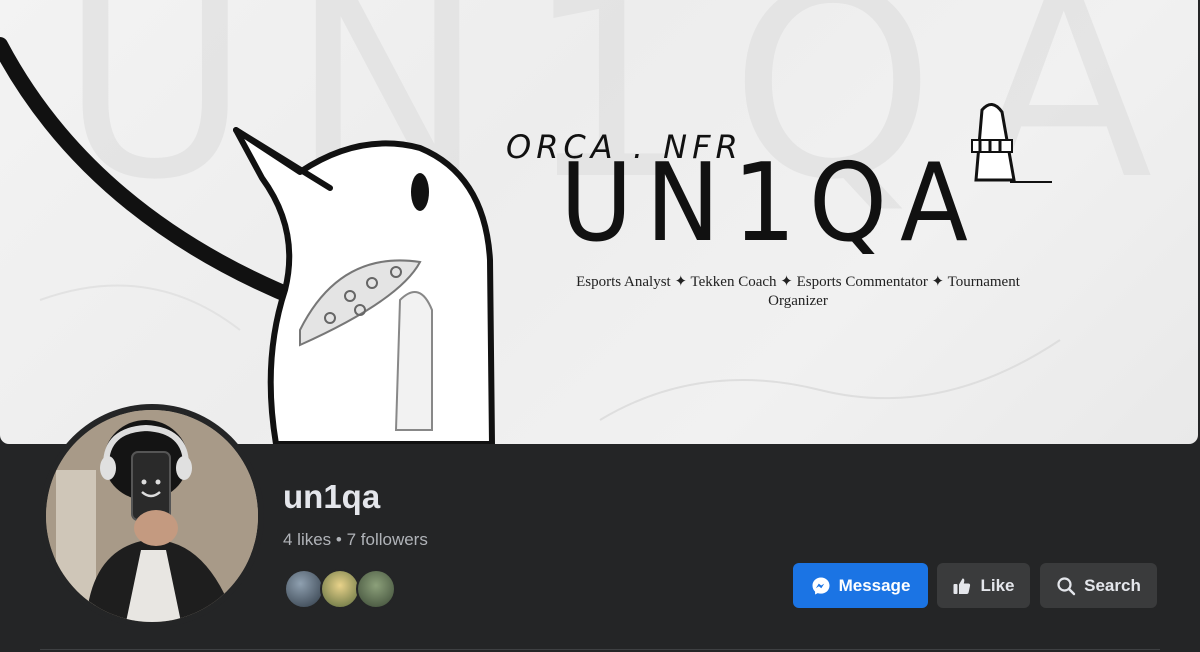 The image size is (1200, 652). I want to click on search-button-label: Search, so click(1112, 585).